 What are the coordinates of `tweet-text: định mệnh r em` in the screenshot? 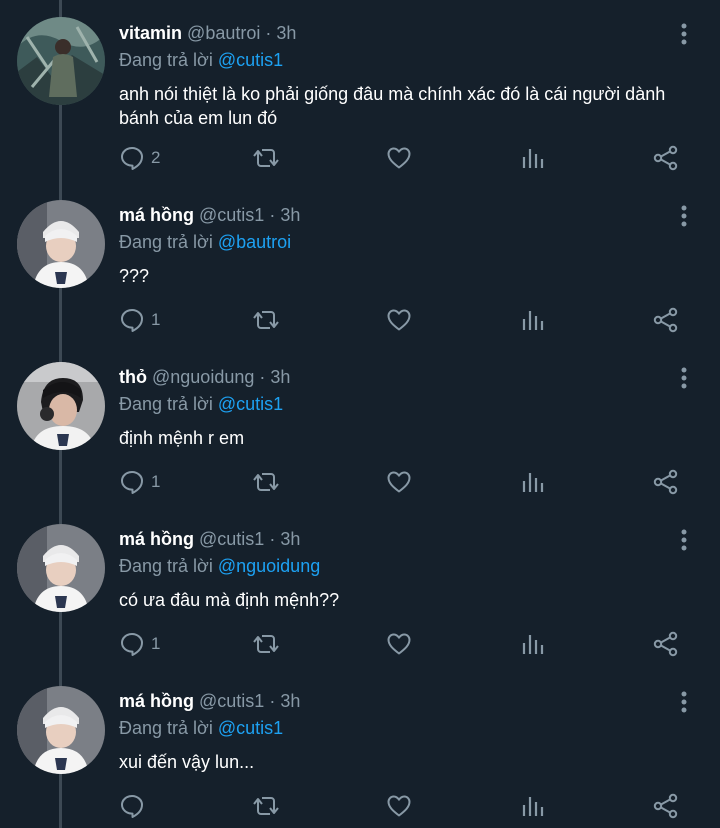 It's located at (182, 438).